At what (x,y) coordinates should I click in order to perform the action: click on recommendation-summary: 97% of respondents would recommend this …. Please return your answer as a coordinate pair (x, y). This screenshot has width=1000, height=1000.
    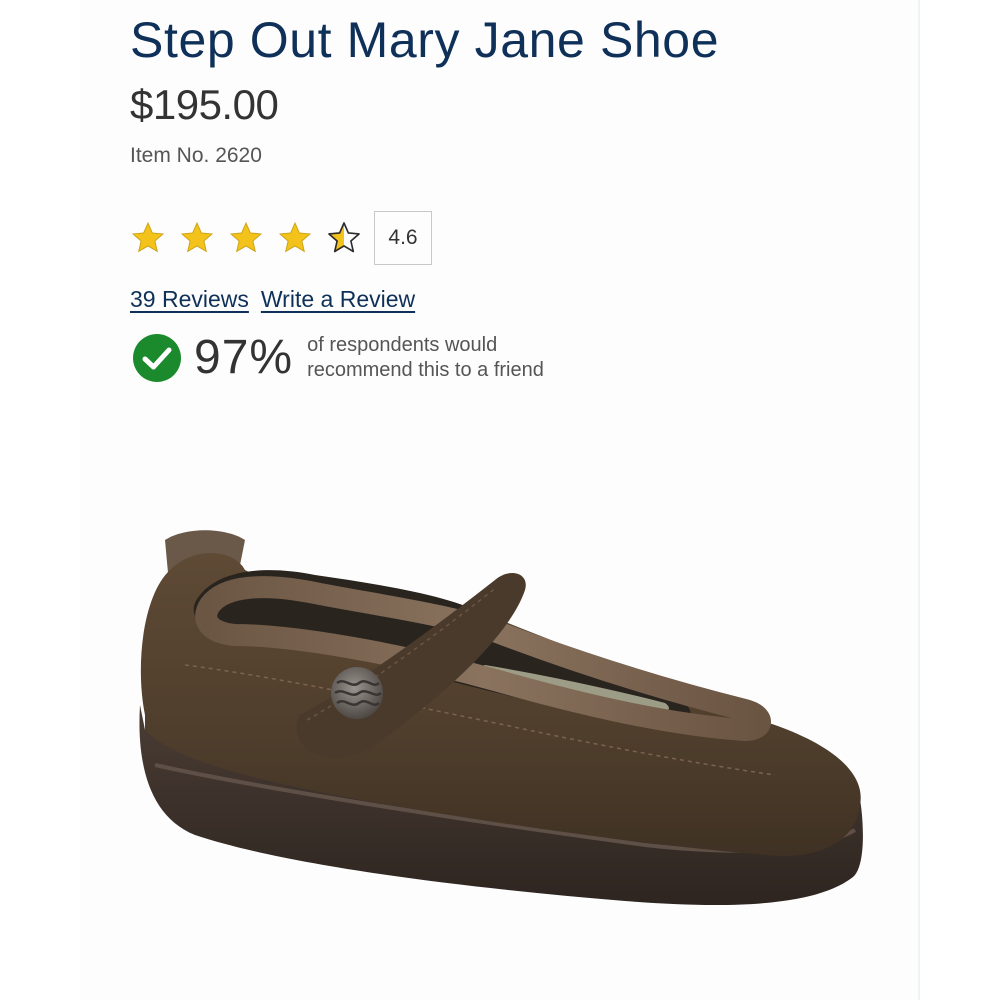
    Looking at the image, I should click on (369, 358).